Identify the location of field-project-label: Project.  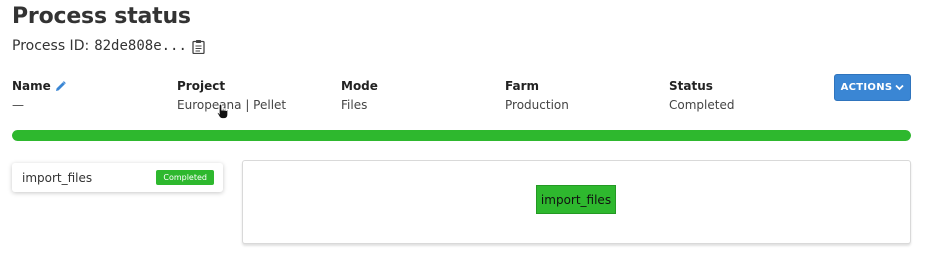
(201, 86).